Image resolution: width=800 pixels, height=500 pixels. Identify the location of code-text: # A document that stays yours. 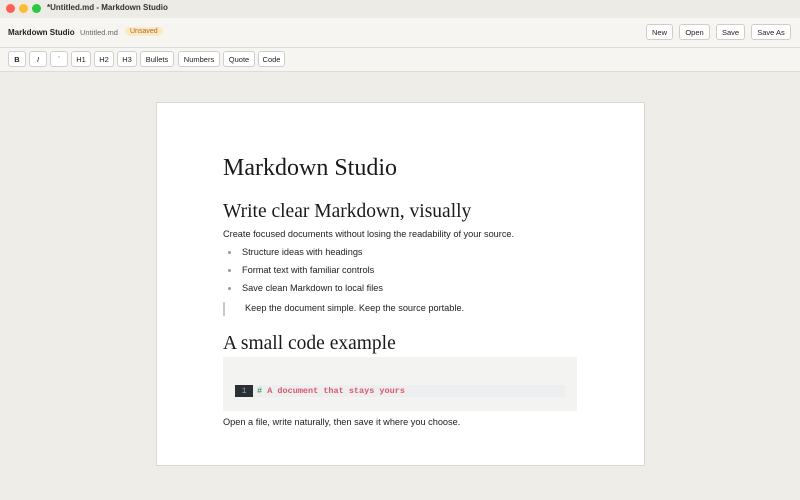
(331, 391).